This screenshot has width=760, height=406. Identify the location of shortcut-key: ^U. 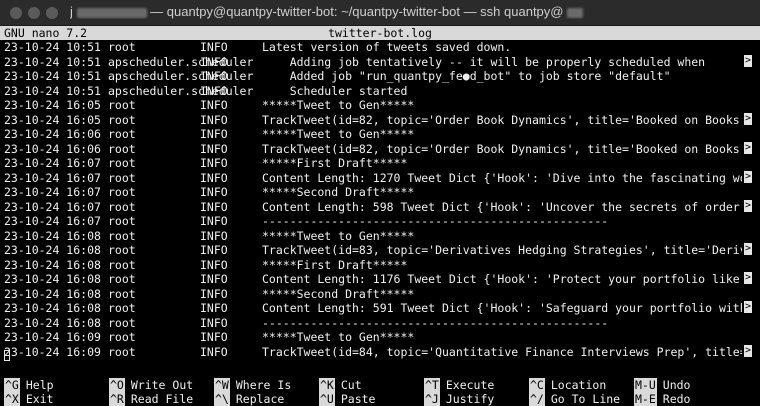
(327, 399).